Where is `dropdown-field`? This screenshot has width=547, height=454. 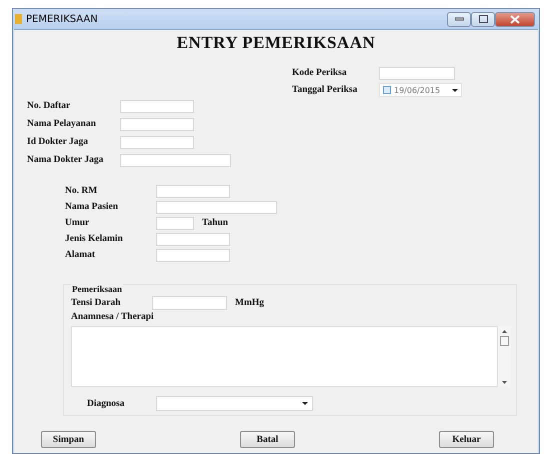
dropdown-field is located at coordinates (234, 403).